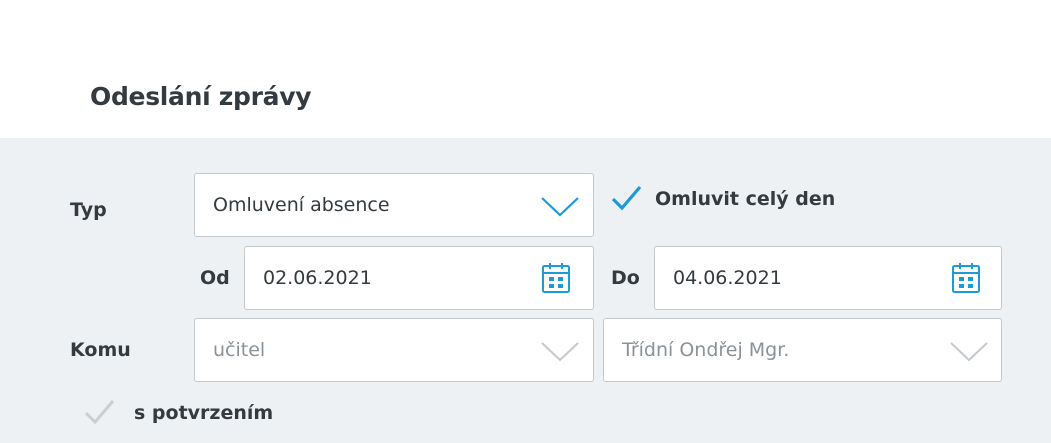 The image size is (1051, 443). What do you see at coordinates (727, 278) in the screenshot?
I see `to-date-value: 04.06.2021` at bounding box center [727, 278].